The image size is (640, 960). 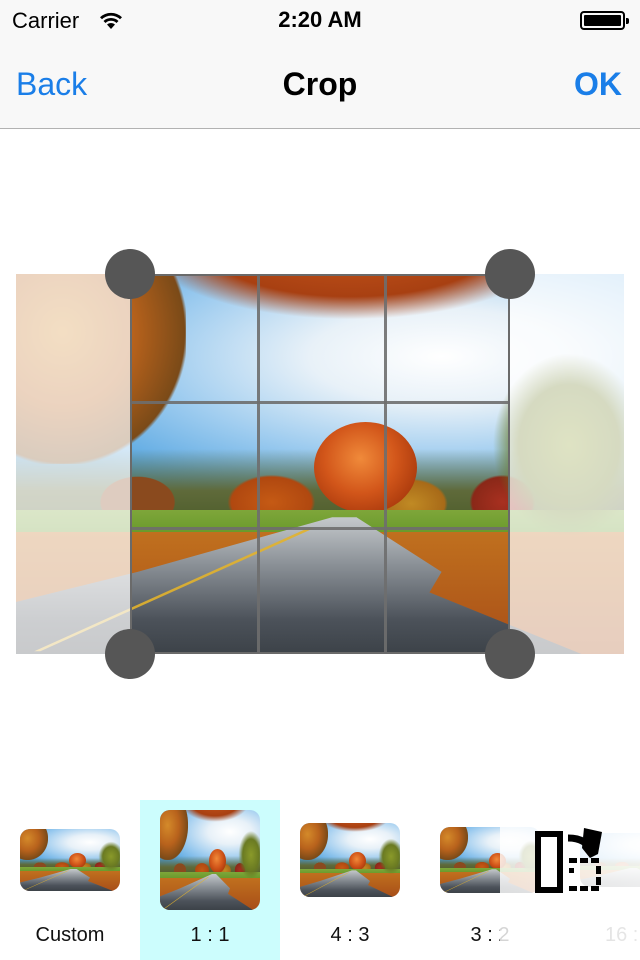 I want to click on ratio-label: 1, so click(x=210, y=935).